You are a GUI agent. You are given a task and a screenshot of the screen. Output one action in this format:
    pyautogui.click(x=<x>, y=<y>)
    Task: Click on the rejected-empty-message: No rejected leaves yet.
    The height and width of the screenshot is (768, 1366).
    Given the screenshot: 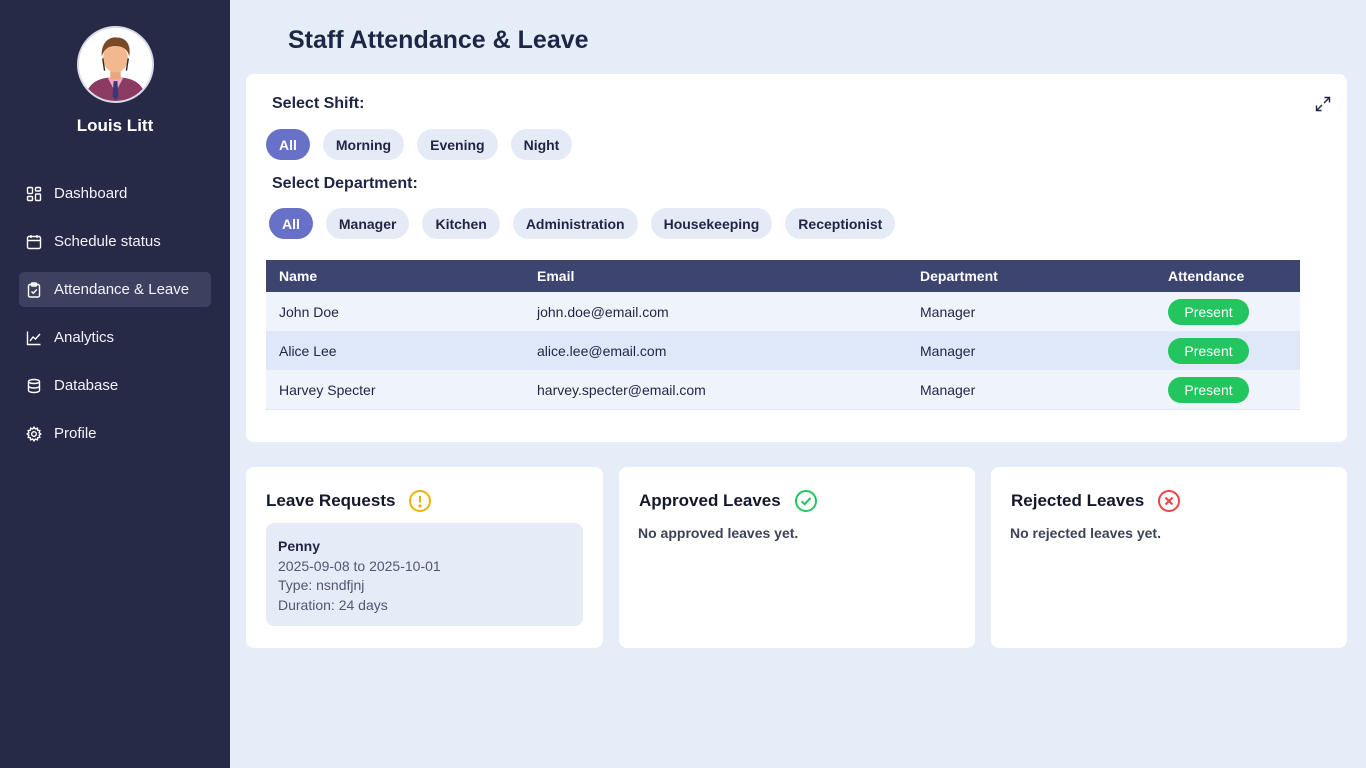 What is the action you would take?
    pyautogui.click(x=1085, y=533)
    